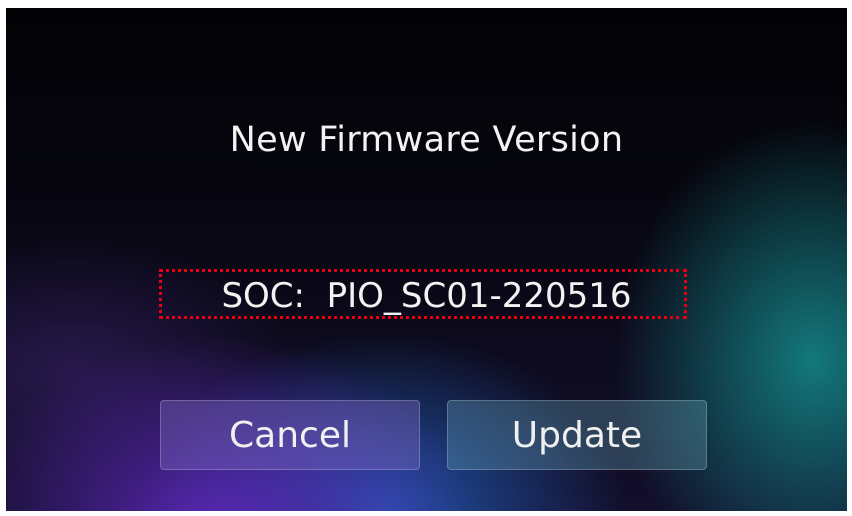  I want to click on cancel-button-label: Cancel, so click(290, 435).